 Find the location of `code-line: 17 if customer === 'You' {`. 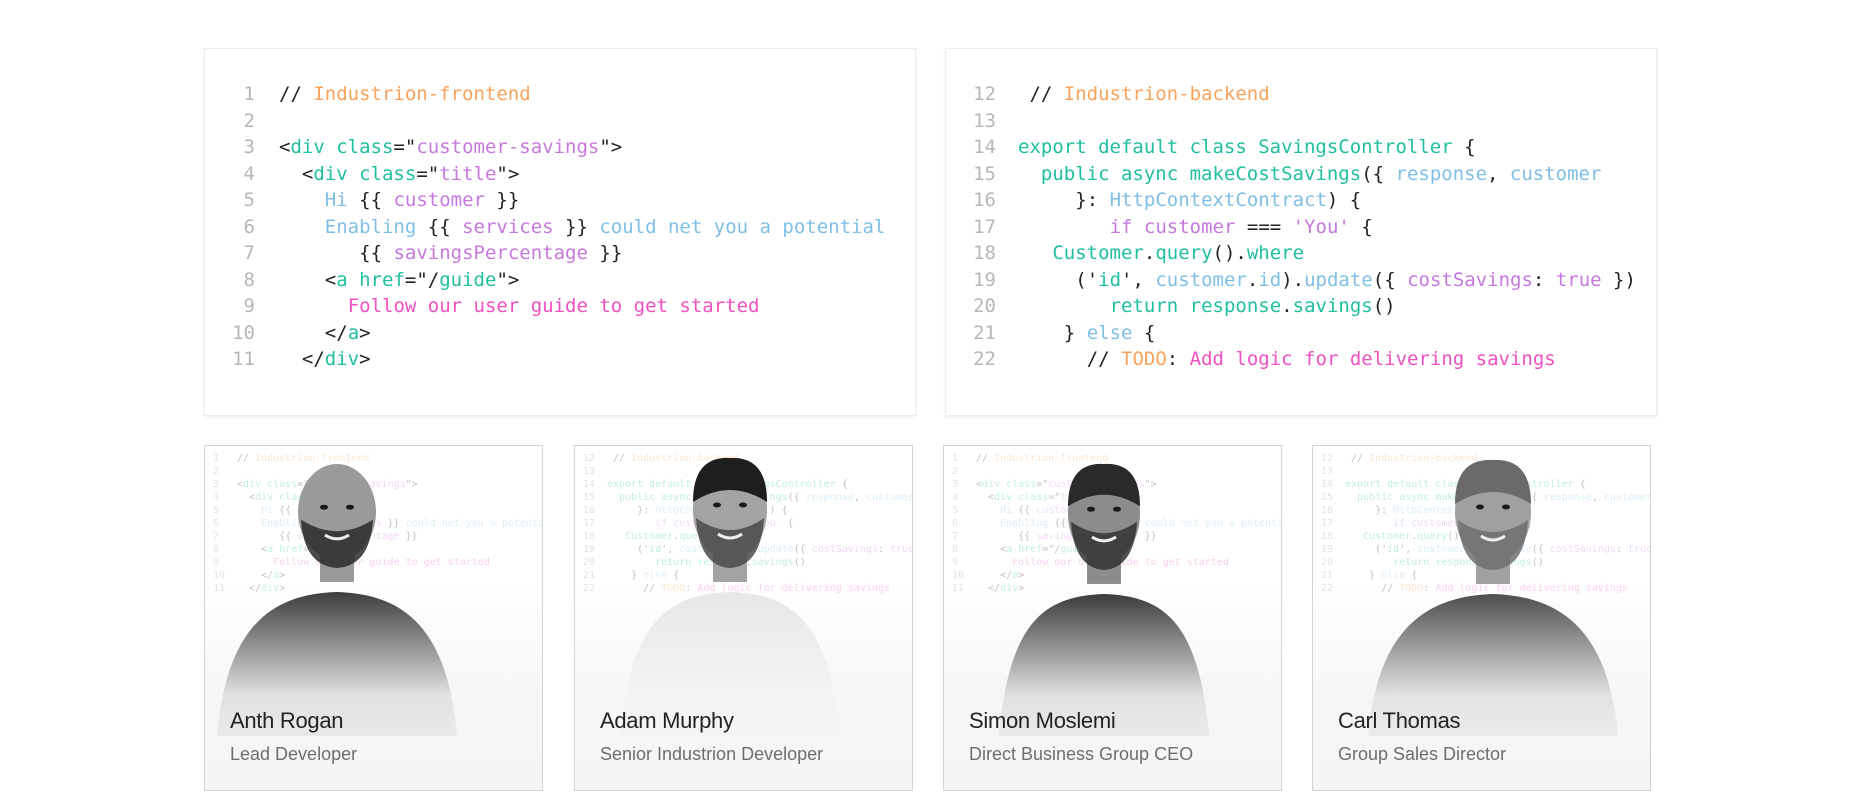

code-line: 17 if customer === 'You' { is located at coordinates (1301, 227).